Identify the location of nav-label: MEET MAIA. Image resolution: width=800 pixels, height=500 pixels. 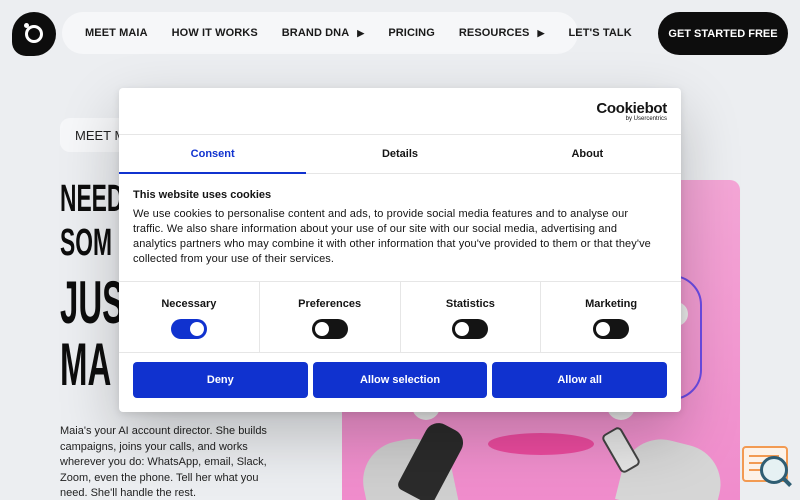
(116, 33).